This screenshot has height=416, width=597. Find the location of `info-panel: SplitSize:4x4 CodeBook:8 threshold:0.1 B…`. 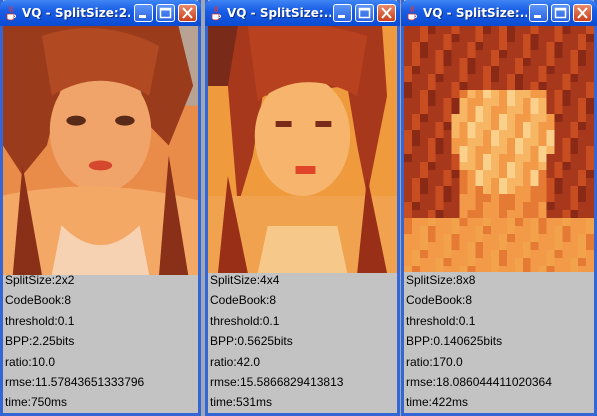

info-panel: SplitSize:4x4 CodeBook:8 threshold:0.1 B… is located at coordinates (302, 341).